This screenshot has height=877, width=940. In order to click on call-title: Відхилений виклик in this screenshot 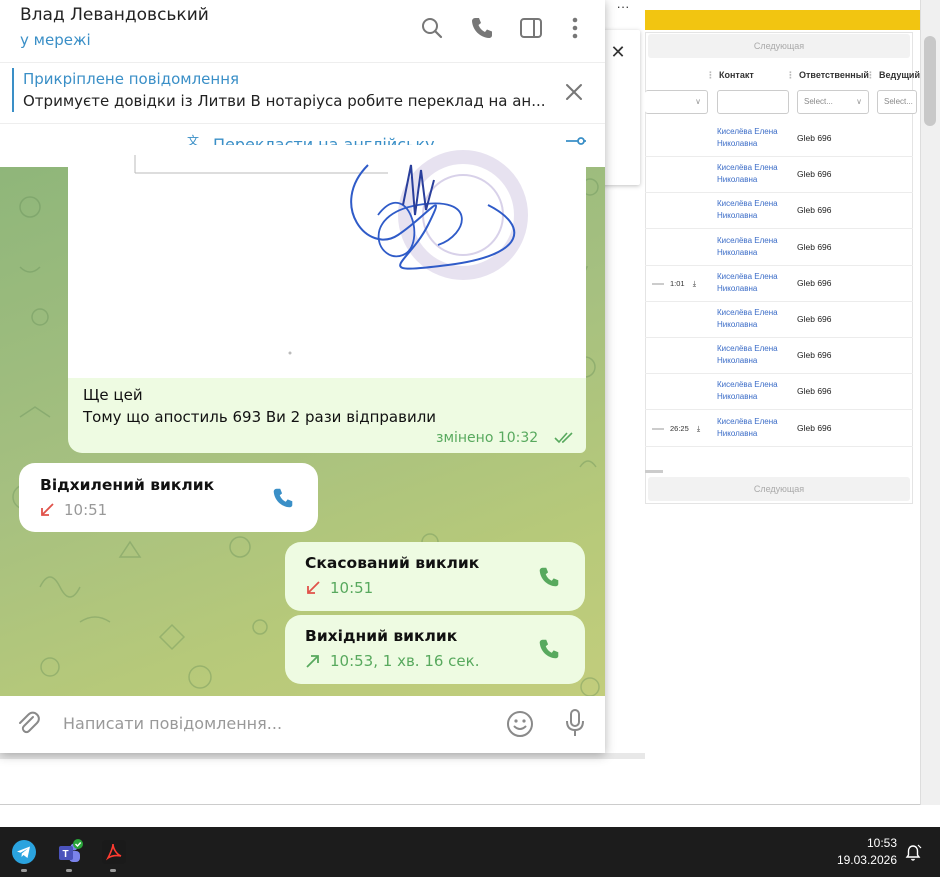, I will do `click(127, 485)`.